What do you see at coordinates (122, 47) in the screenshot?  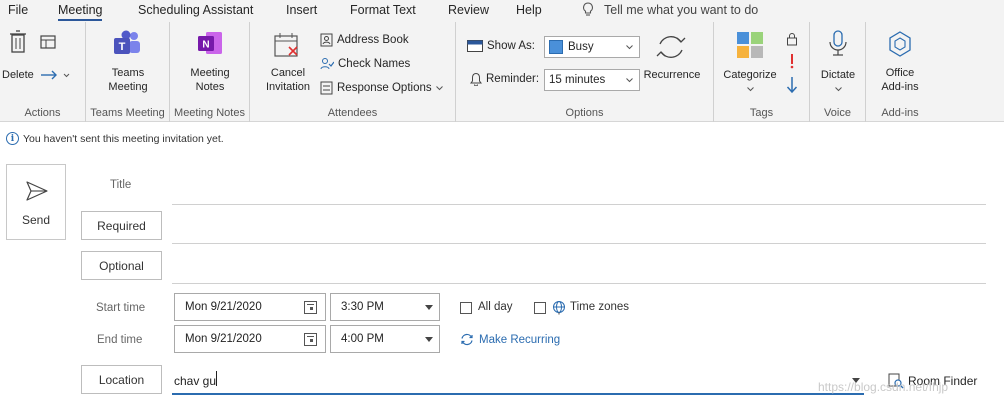 I see `svg-text: T` at bounding box center [122, 47].